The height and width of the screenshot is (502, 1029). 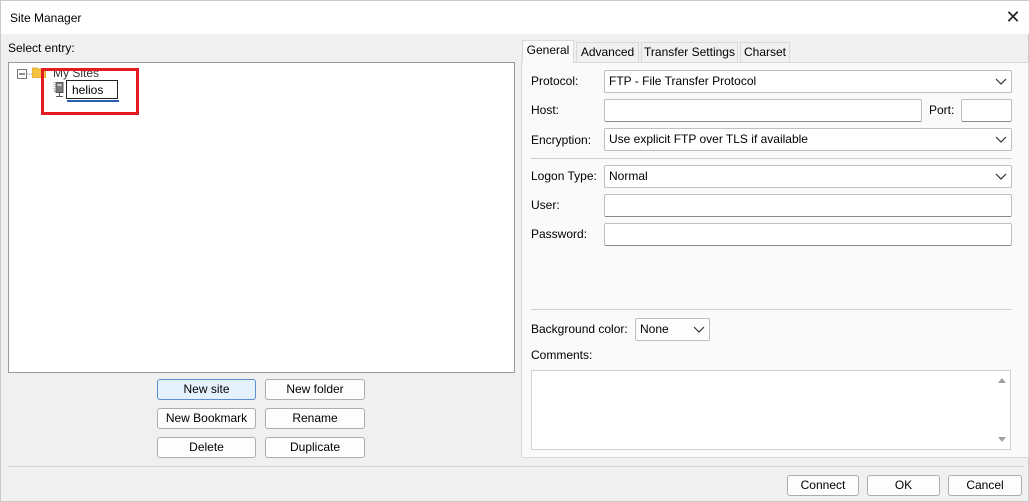 What do you see at coordinates (545, 205) in the screenshot?
I see `user-label: User:` at bounding box center [545, 205].